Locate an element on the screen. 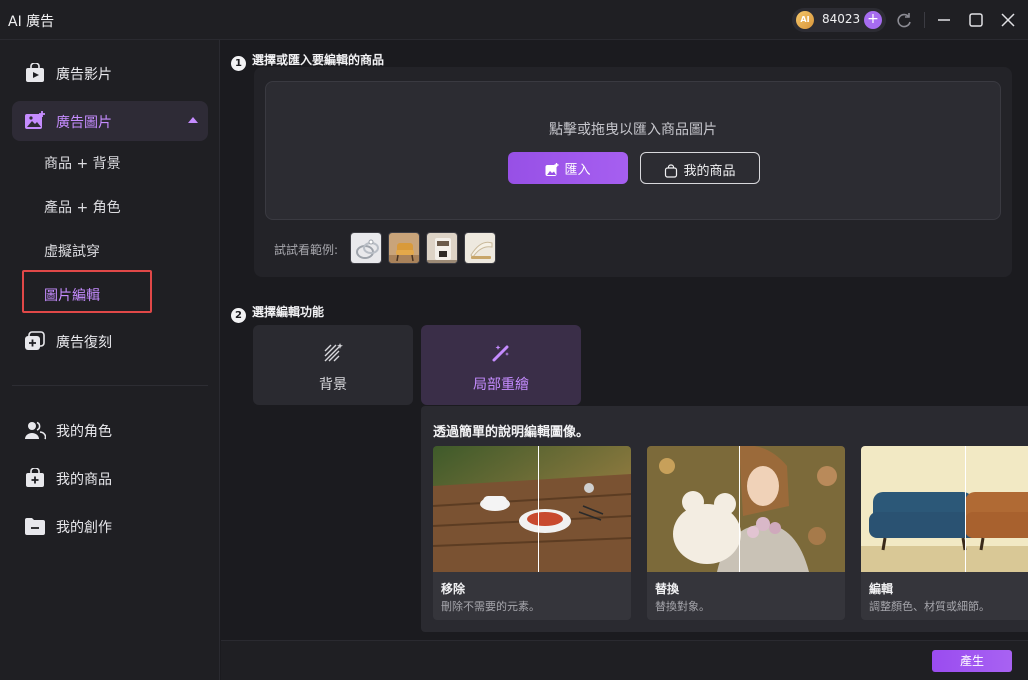 Image resolution: width=1028 pixels, height=680 pixels. chevron-up-icon is located at coordinates (193, 120).